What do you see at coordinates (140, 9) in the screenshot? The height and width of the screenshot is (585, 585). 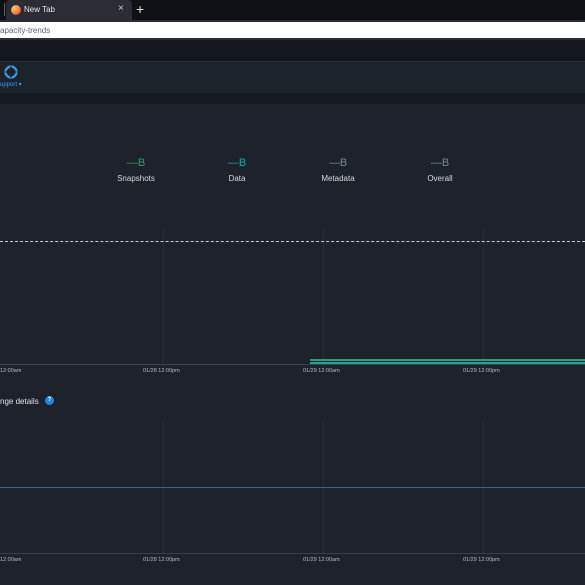 I see `new-tab-button: +` at bounding box center [140, 9].